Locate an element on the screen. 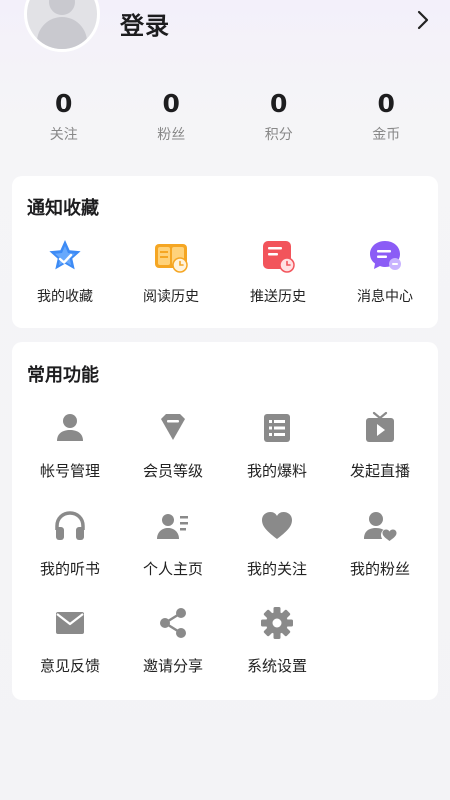  stats-row: 0 关注 0 粉丝 0 积分 0 金币 is located at coordinates (225, 119).